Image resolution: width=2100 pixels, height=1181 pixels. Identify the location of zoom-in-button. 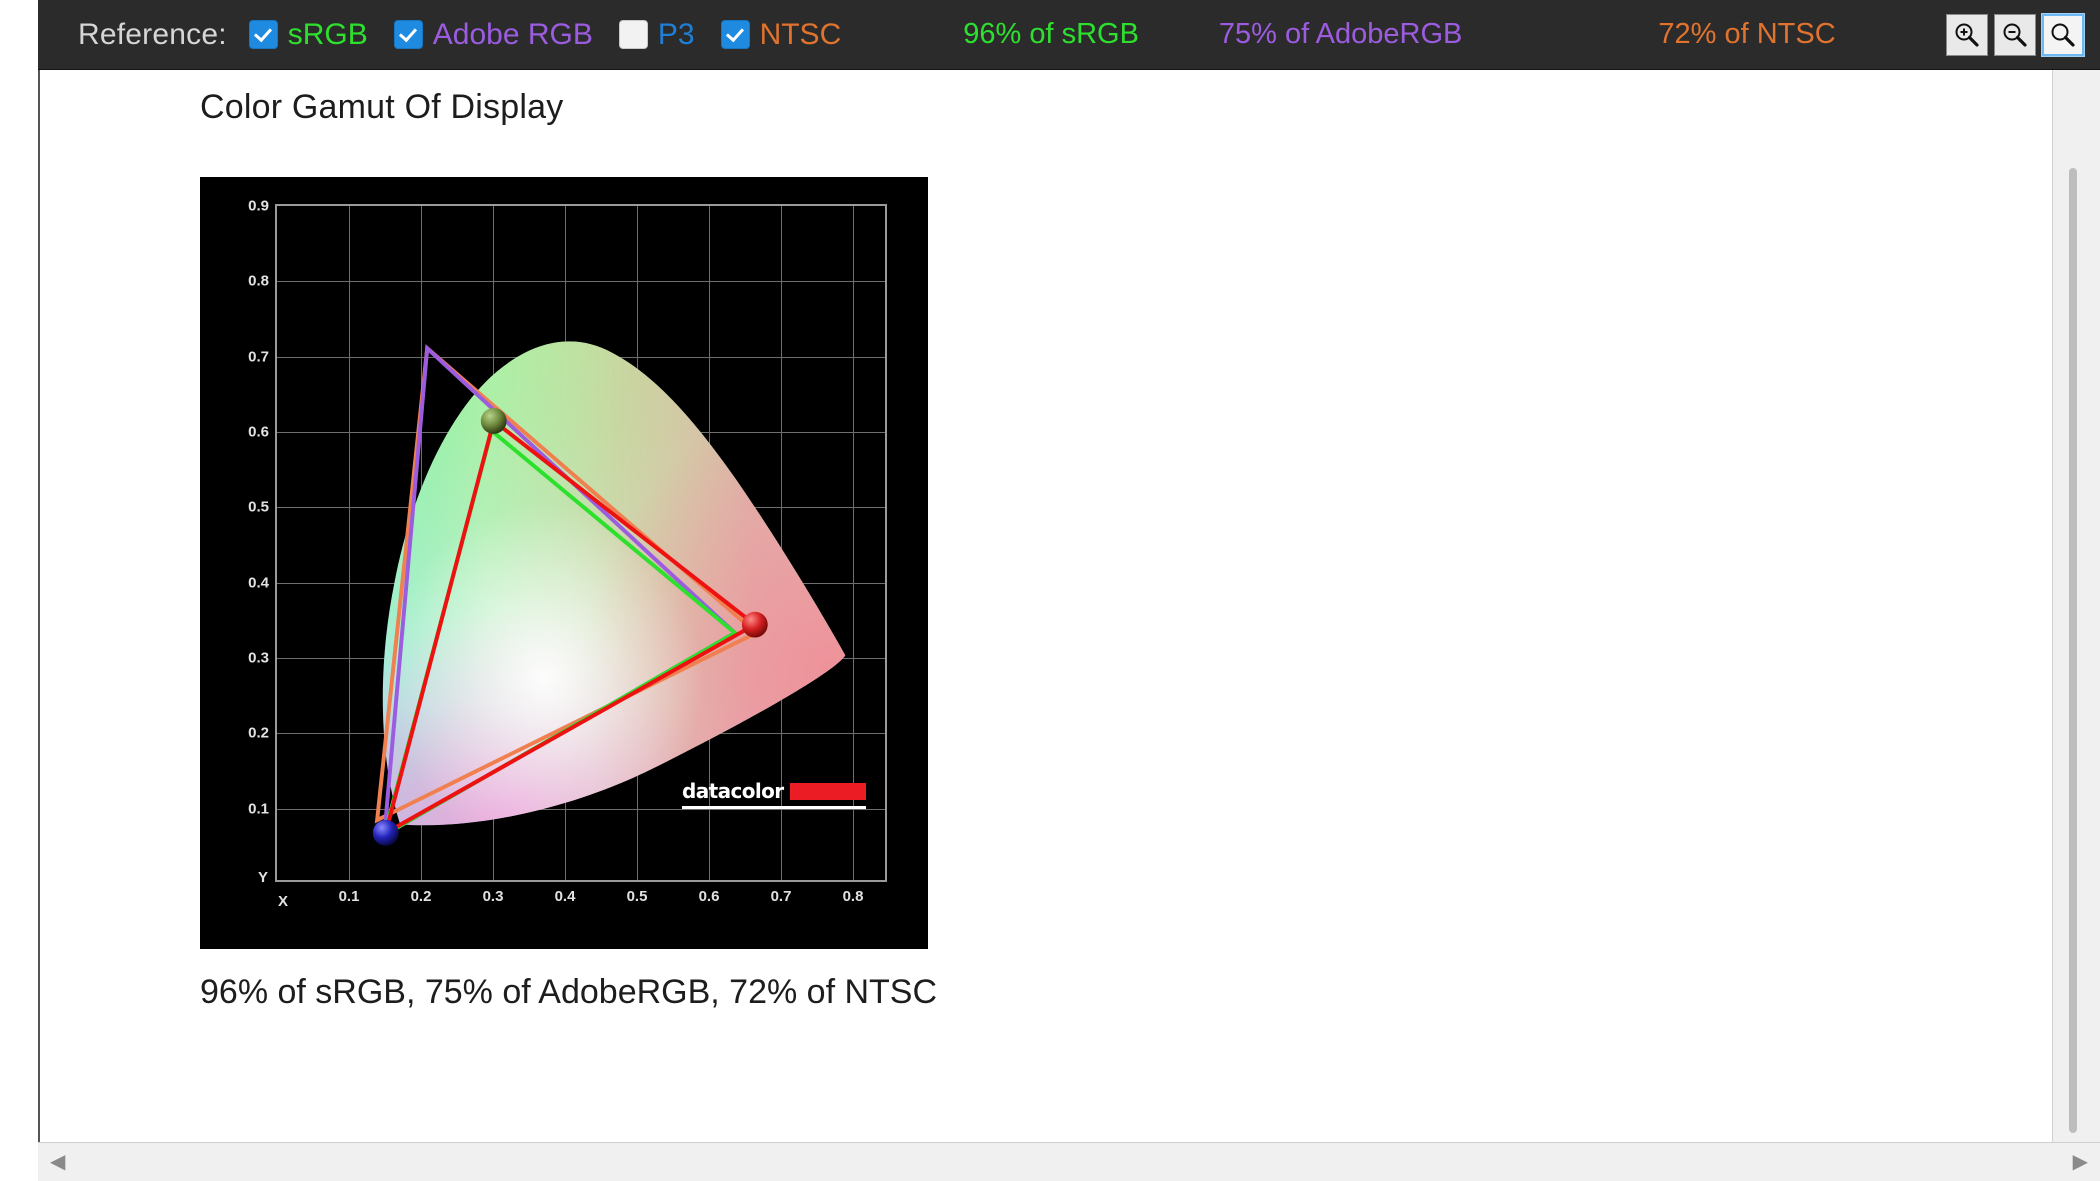
(1967, 34).